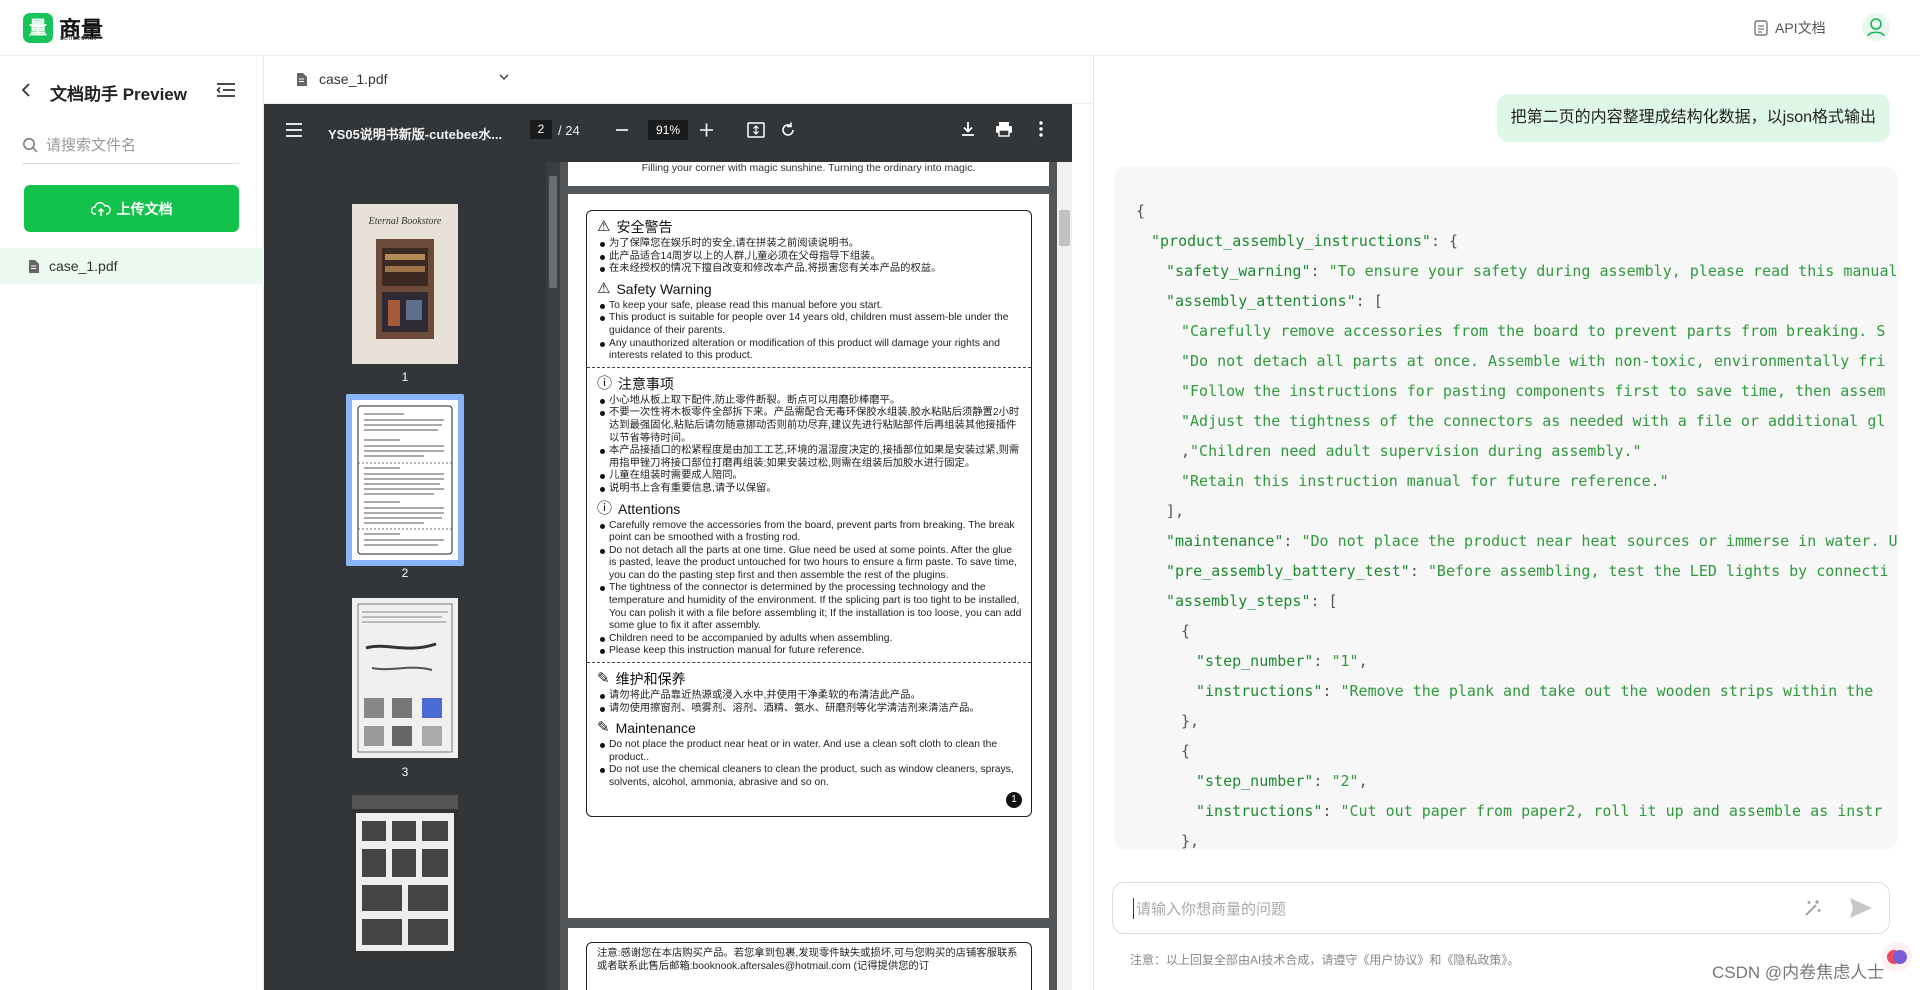  What do you see at coordinates (1861, 910) in the screenshot?
I see `send-icon` at bounding box center [1861, 910].